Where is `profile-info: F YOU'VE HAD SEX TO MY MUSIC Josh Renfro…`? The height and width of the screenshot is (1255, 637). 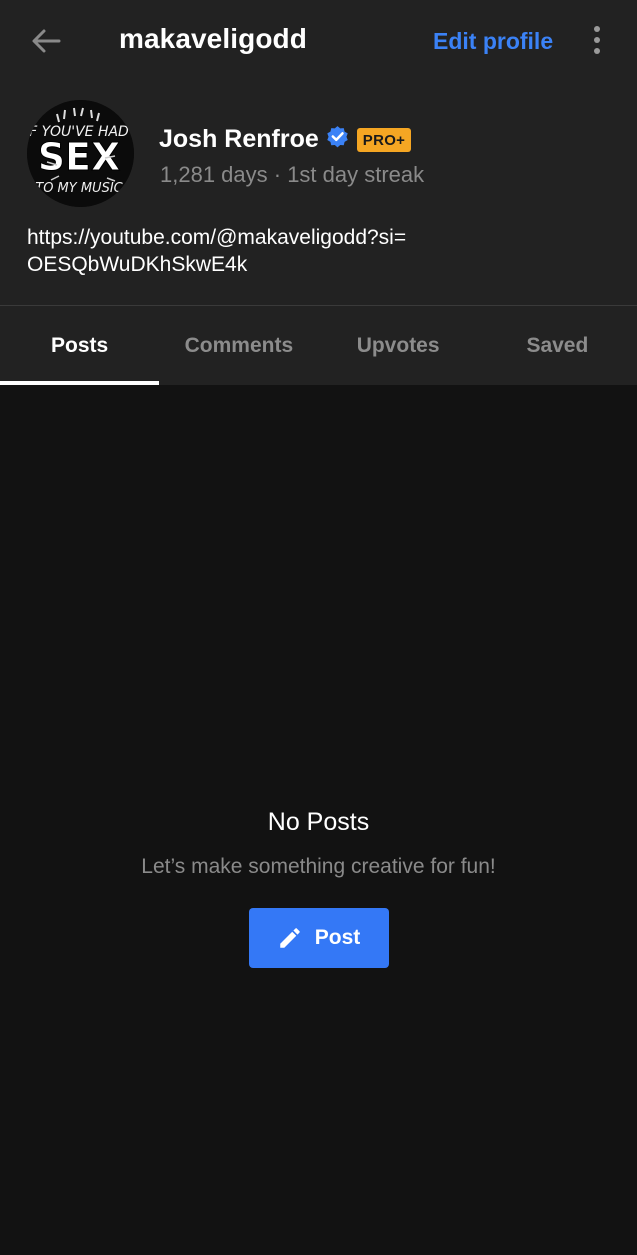 profile-info: F YOU'VE HAD SEX TO MY MUSIC Josh Renfro… is located at coordinates (318, 146).